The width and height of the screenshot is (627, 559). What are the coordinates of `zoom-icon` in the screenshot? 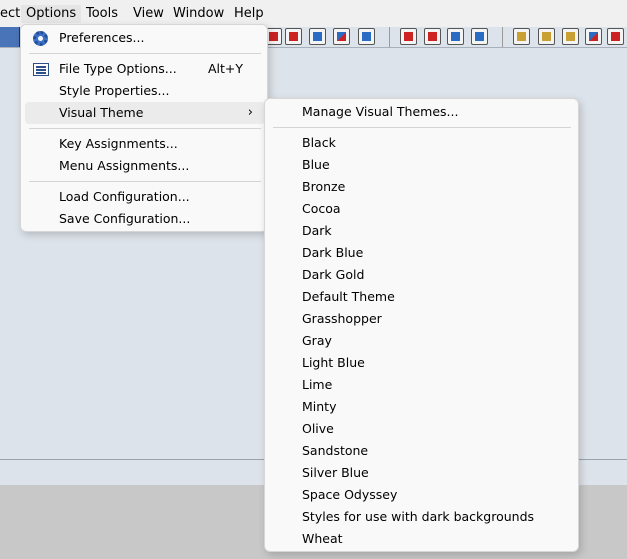 It's located at (317, 36).